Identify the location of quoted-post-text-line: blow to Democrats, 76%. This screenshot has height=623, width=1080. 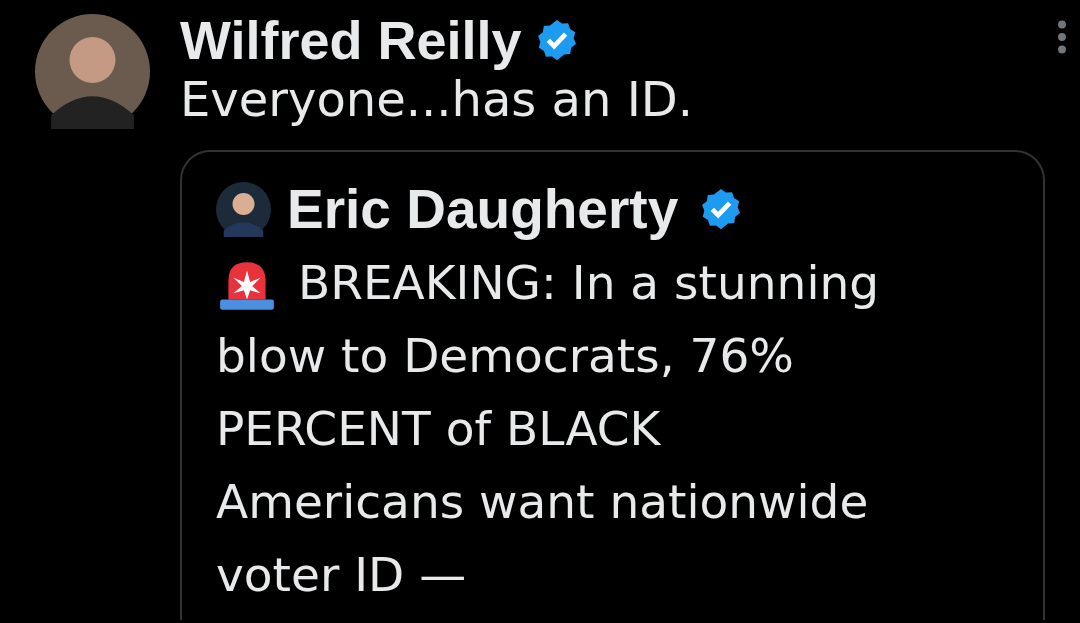
(505, 356).